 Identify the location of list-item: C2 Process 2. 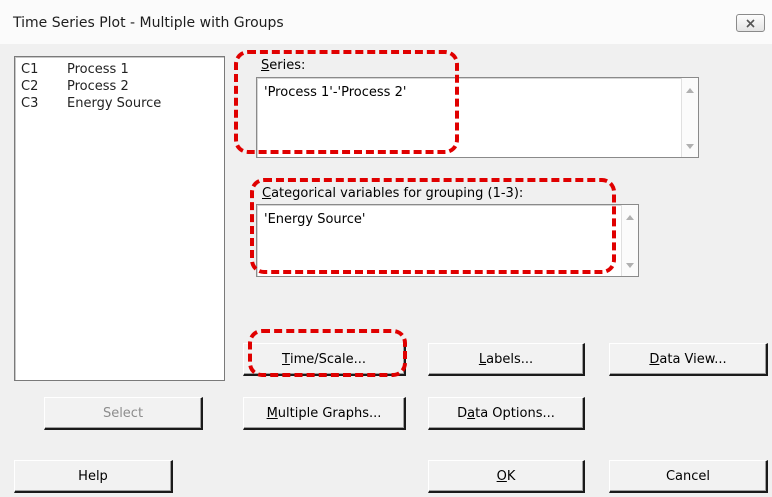
(75, 87).